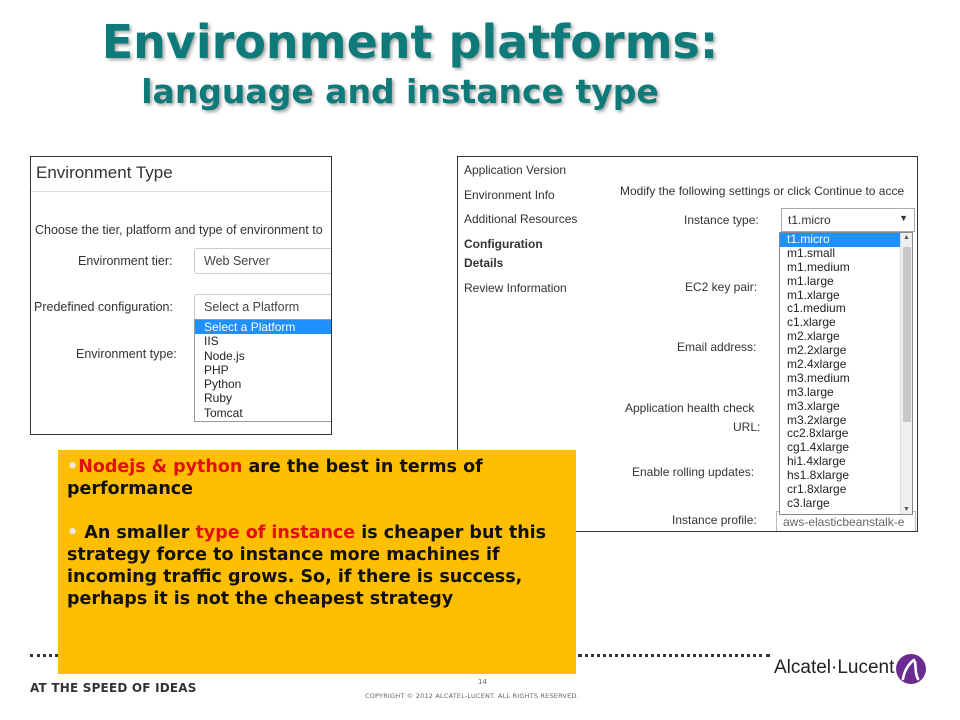  What do you see at coordinates (140, 533) in the screenshot?
I see `point-instance-cost-lead: An smaller` at bounding box center [140, 533].